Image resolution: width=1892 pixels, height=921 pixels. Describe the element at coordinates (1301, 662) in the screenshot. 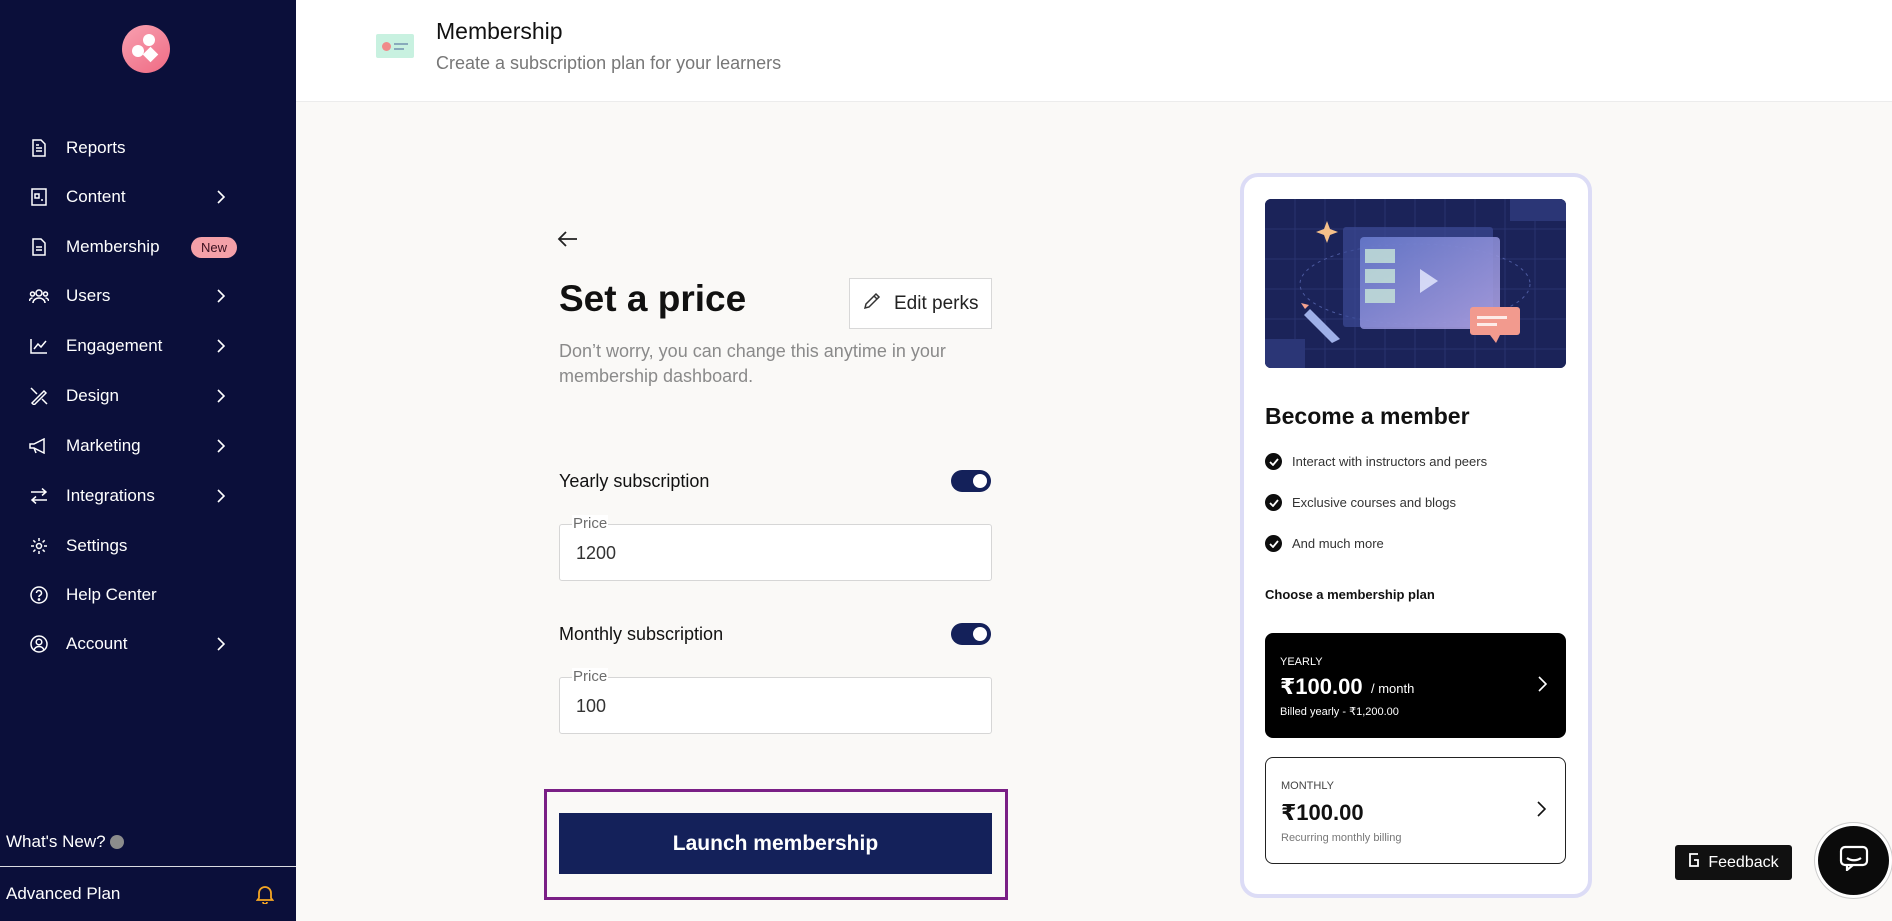

I see `plan-type: YEARLY` at that location.